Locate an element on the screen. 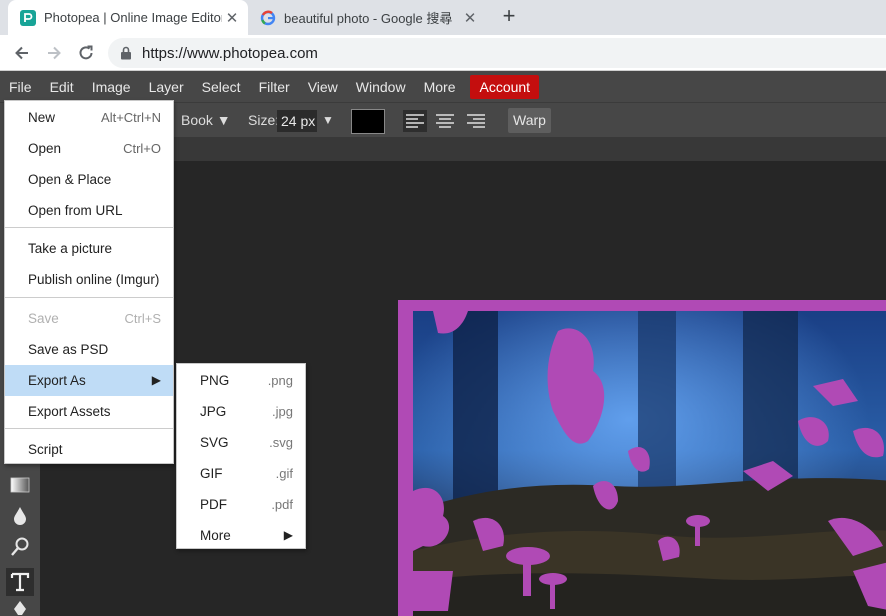 The image size is (886, 616). align-left-icon is located at coordinates (415, 121).